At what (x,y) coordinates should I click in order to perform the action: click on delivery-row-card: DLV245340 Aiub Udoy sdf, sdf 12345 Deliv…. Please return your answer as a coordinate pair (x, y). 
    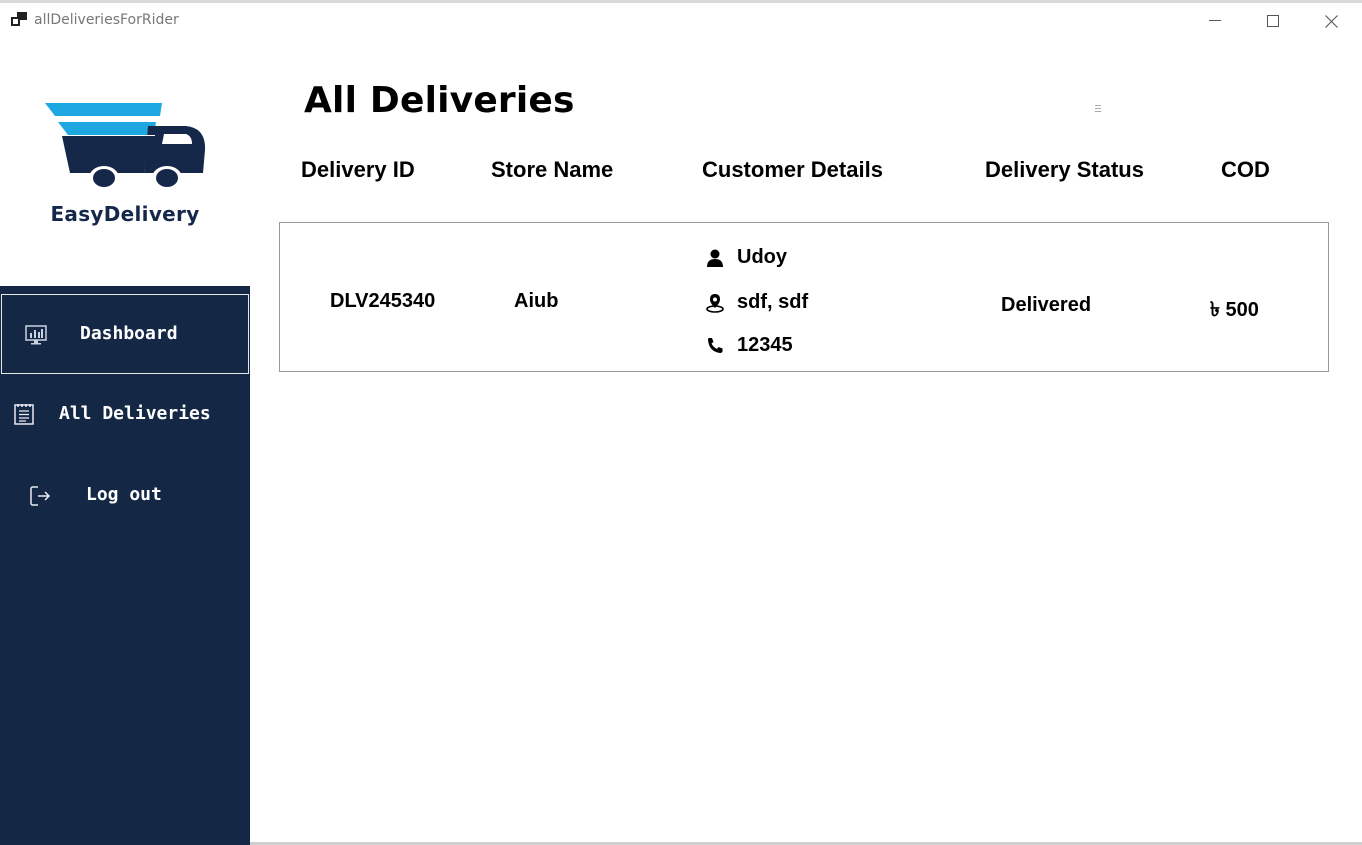
    Looking at the image, I should click on (804, 297).